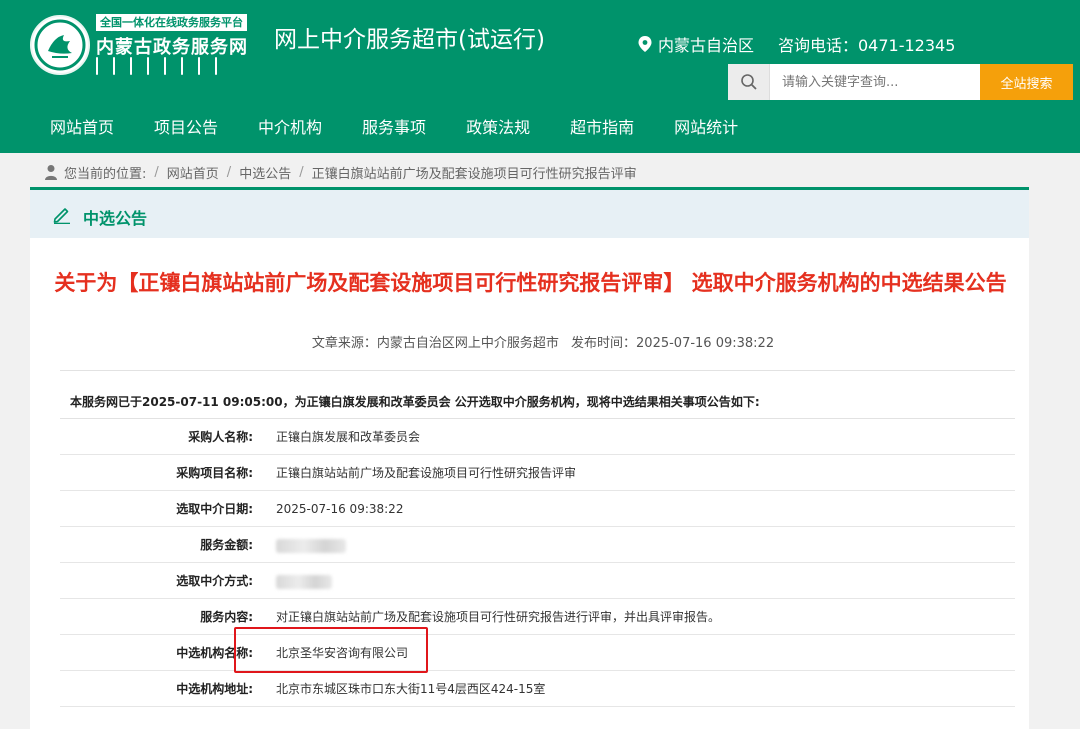  What do you see at coordinates (61, 216) in the screenshot?
I see `edit-icon` at bounding box center [61, 216].